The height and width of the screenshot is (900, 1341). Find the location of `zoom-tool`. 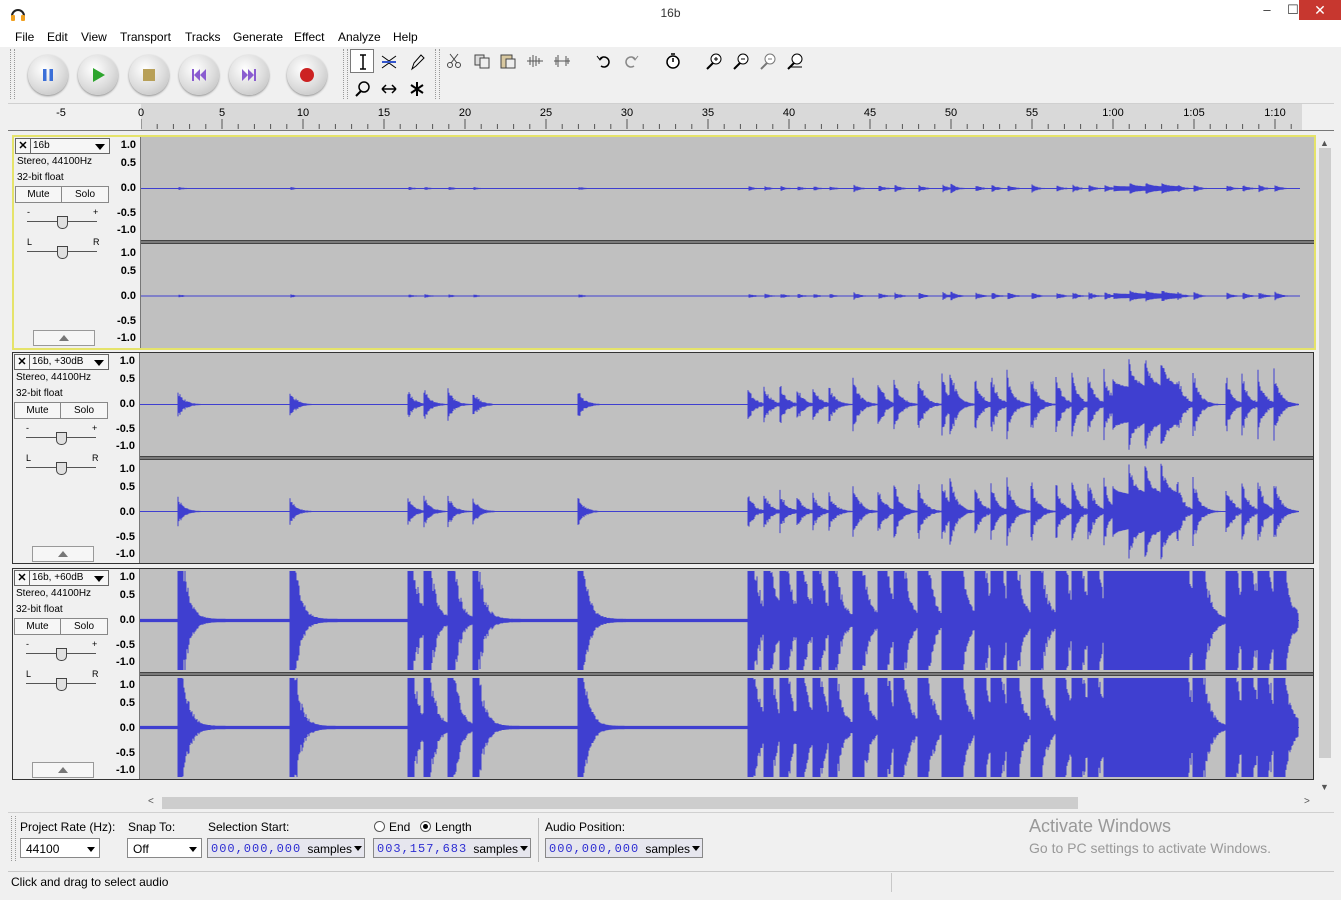

zoom-tool is located at coordinates (362, 88).